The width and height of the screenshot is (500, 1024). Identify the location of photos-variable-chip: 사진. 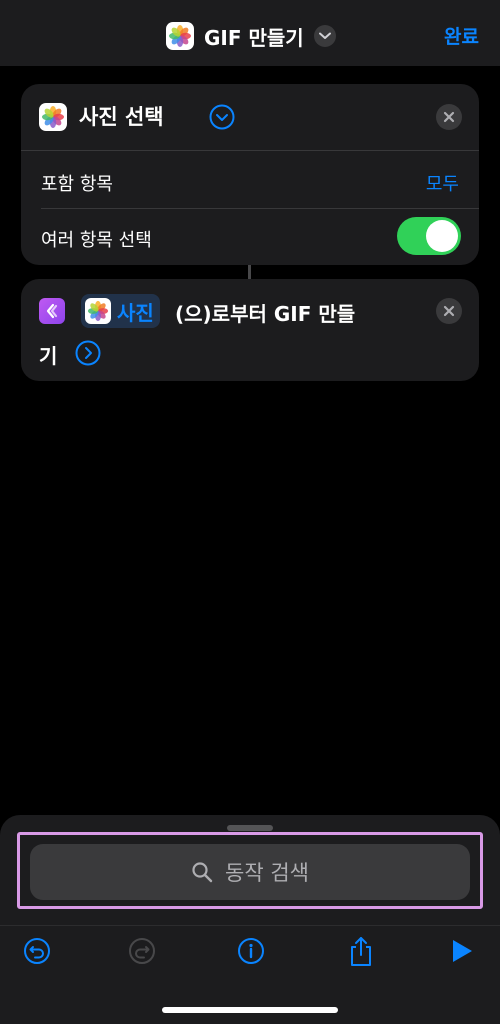
(120, 311).